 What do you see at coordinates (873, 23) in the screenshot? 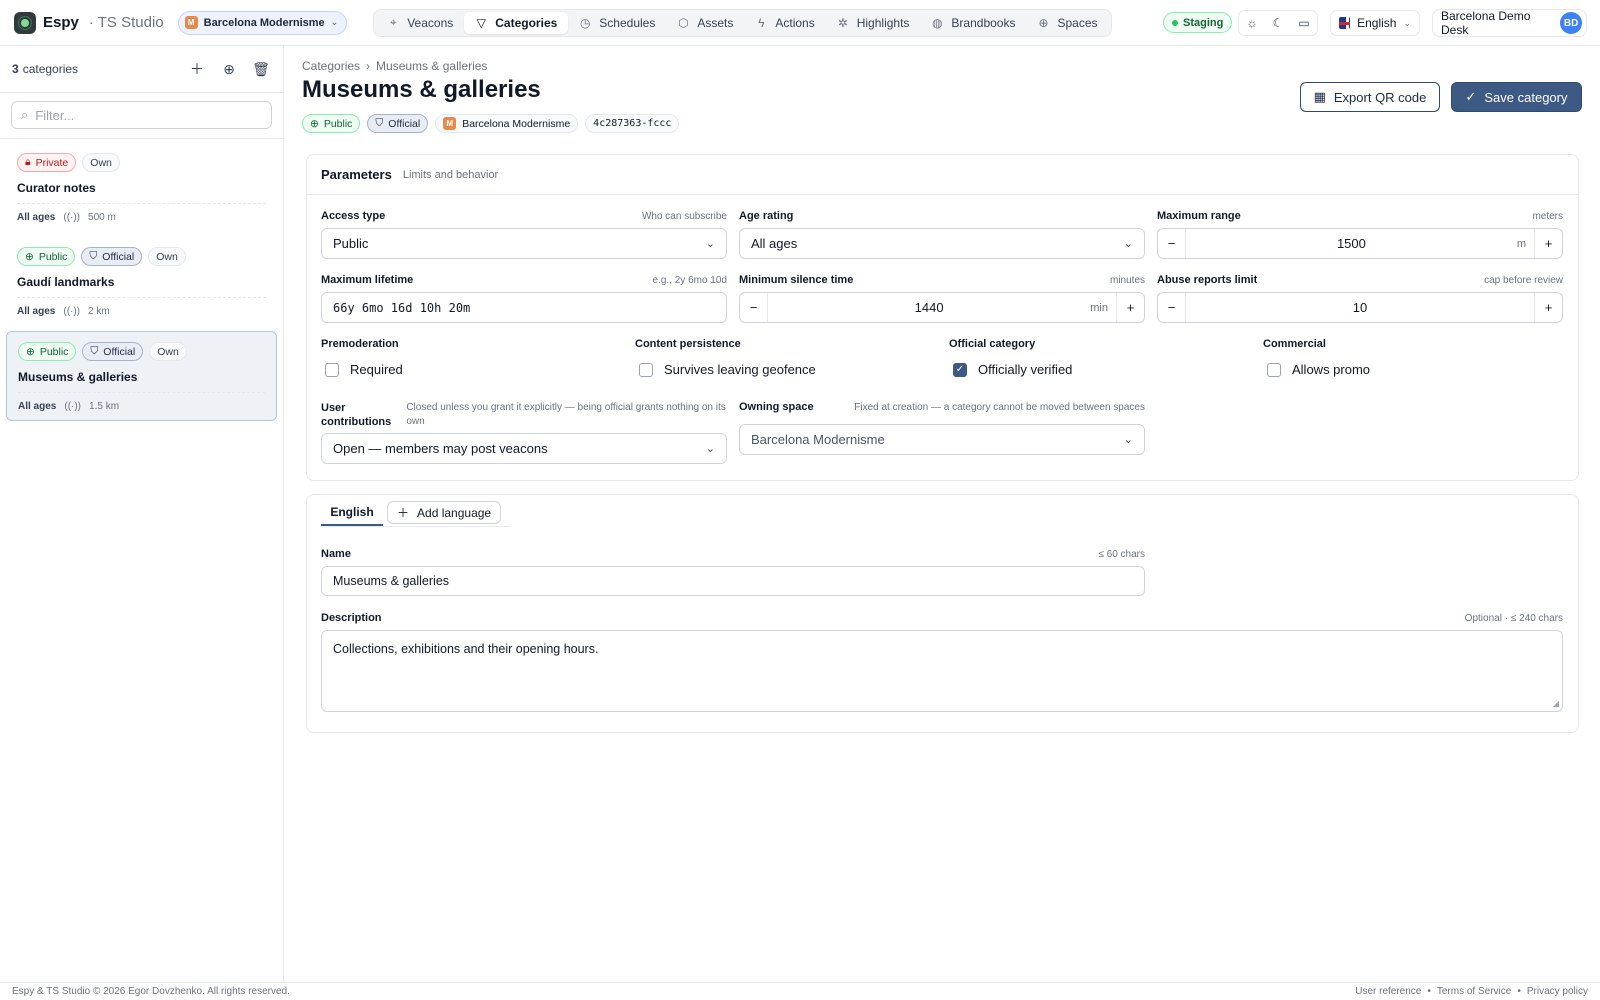
I see `nav-highlights: ✲ Highlights` at bounding box center [873, 23].